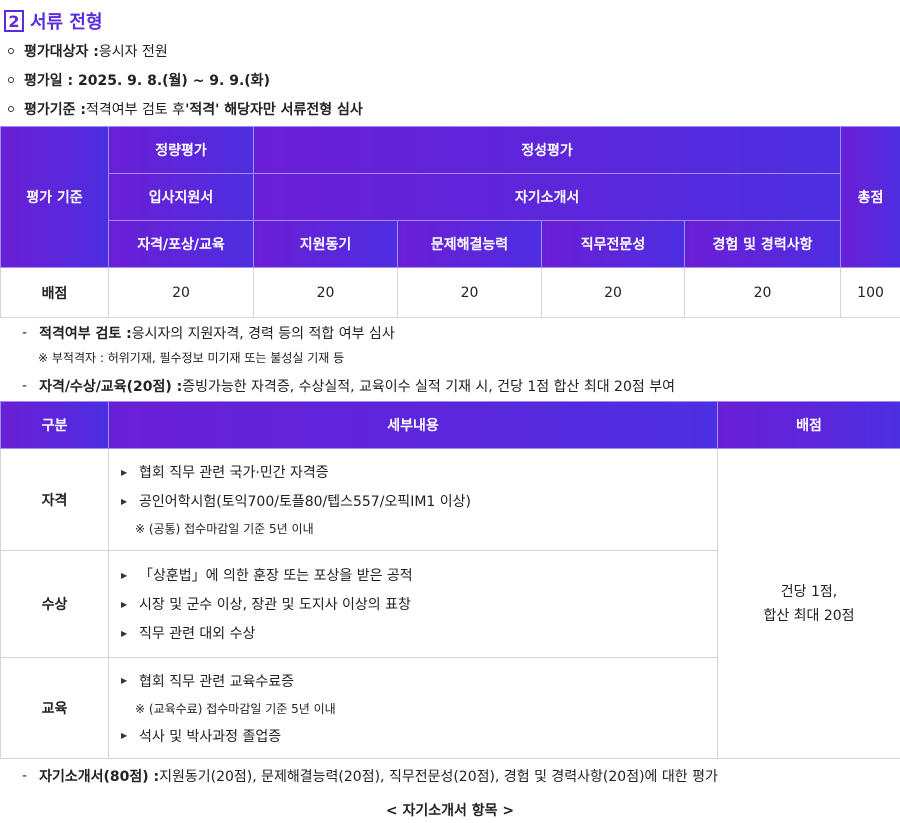 Image resolution: width=900 pixels, height=823 pixels. What do you see at coordinates (419, 575) in the screenshot?
I see `list-item: ▶ 「상훈법」에 의한 훈장 또는 포상을 받은 공적` at bounding box center [419, 575].